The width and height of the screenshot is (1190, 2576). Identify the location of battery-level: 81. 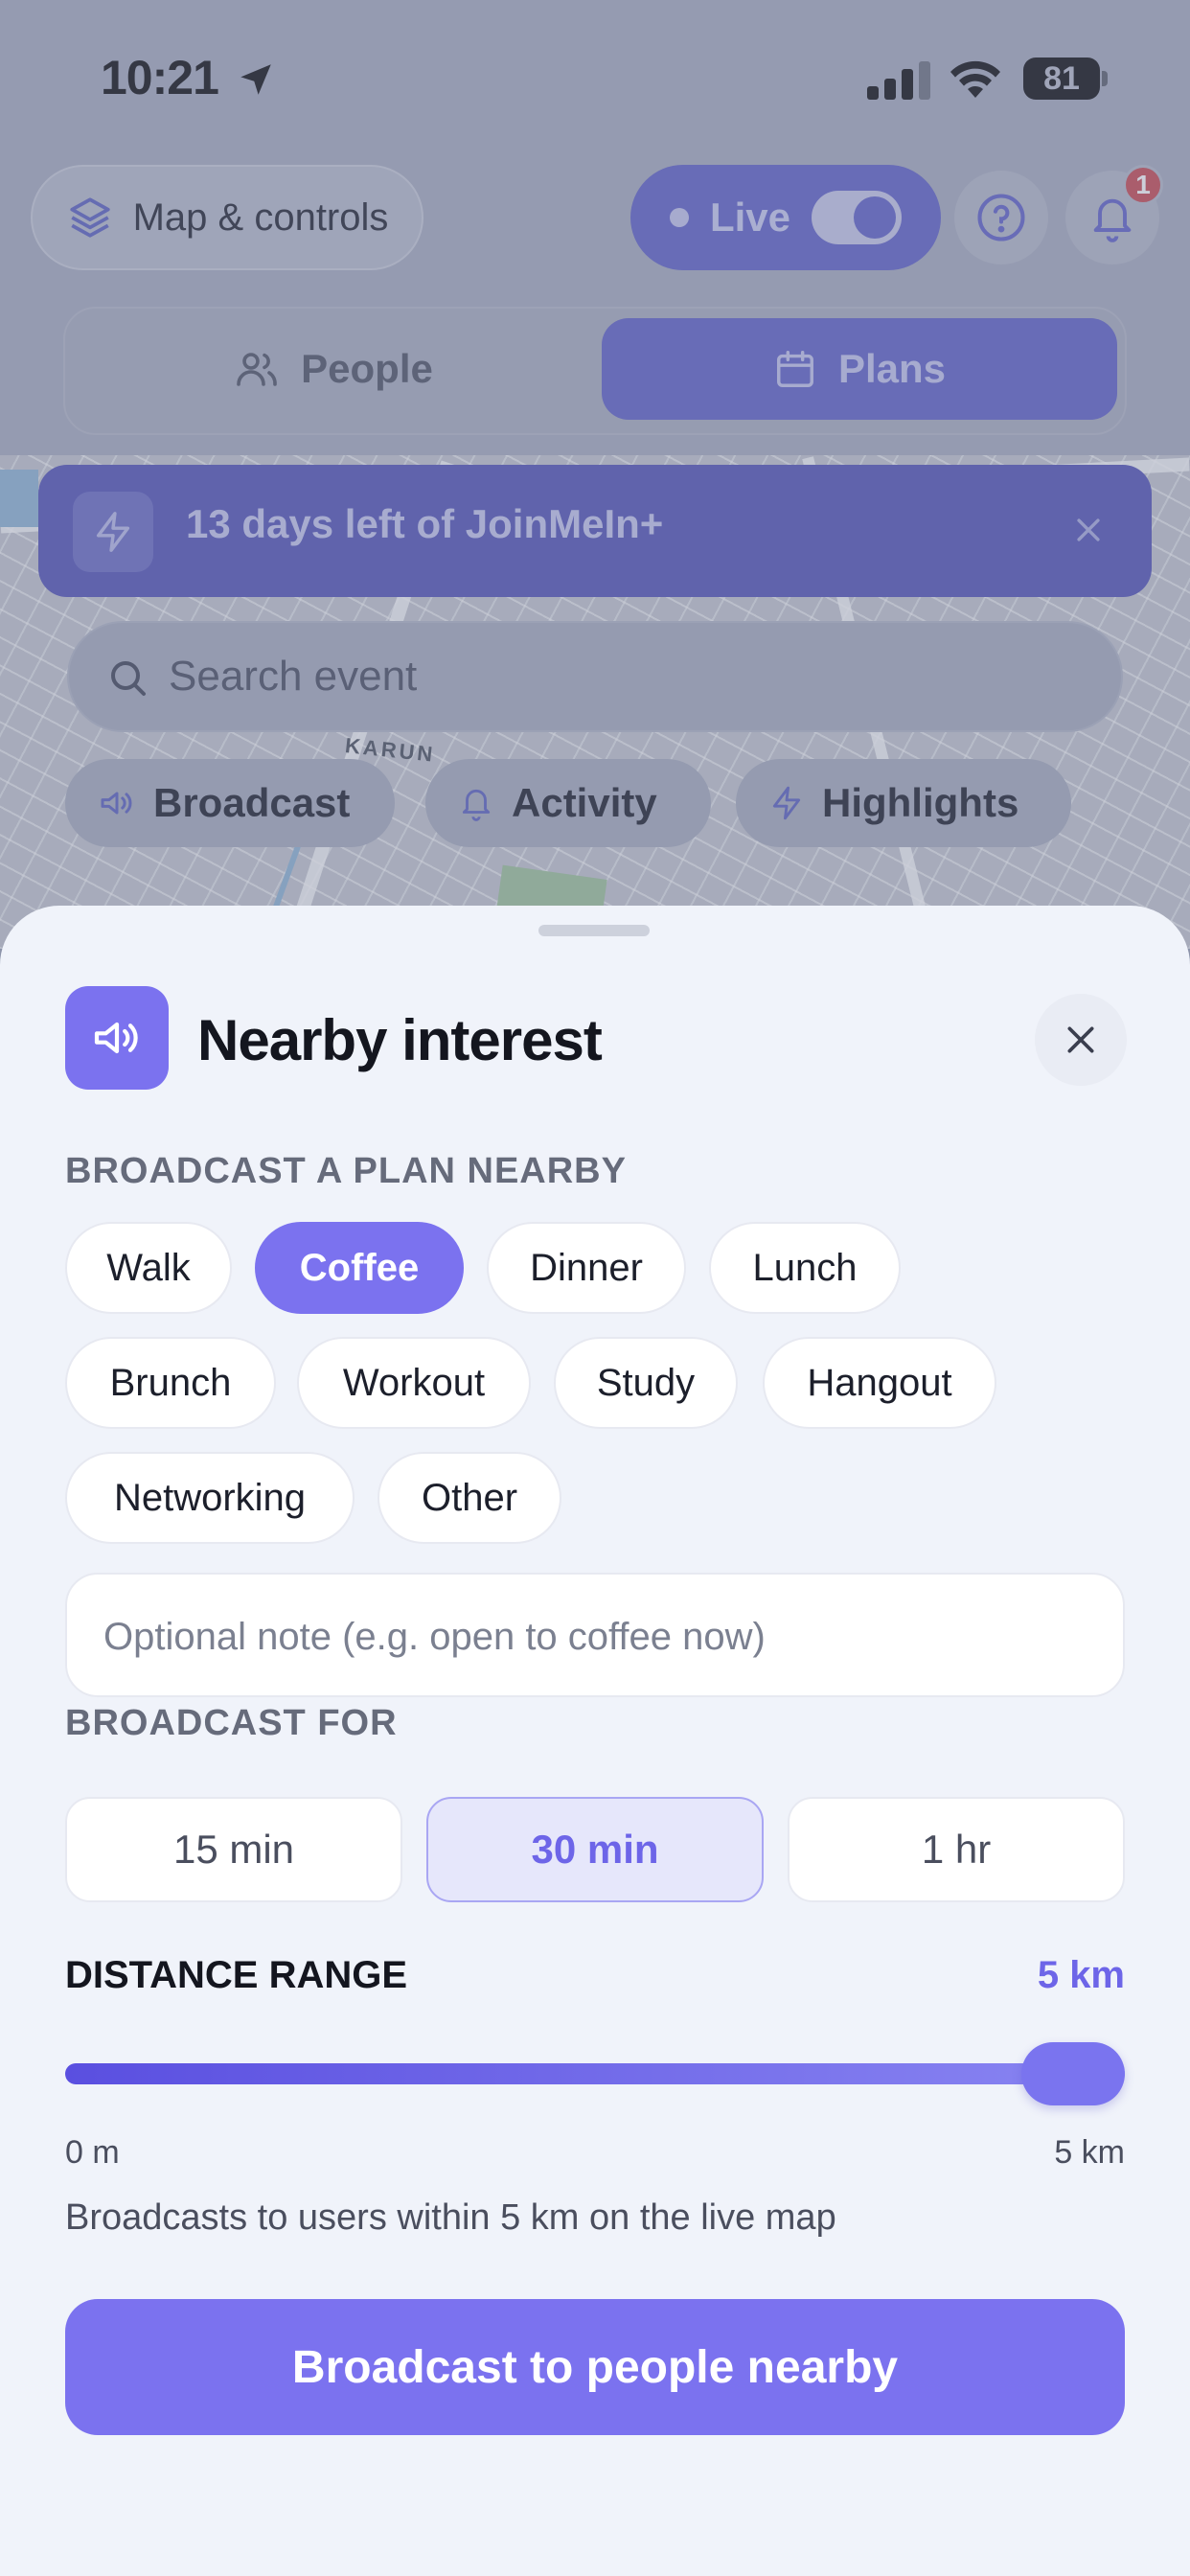
(1062, 79).